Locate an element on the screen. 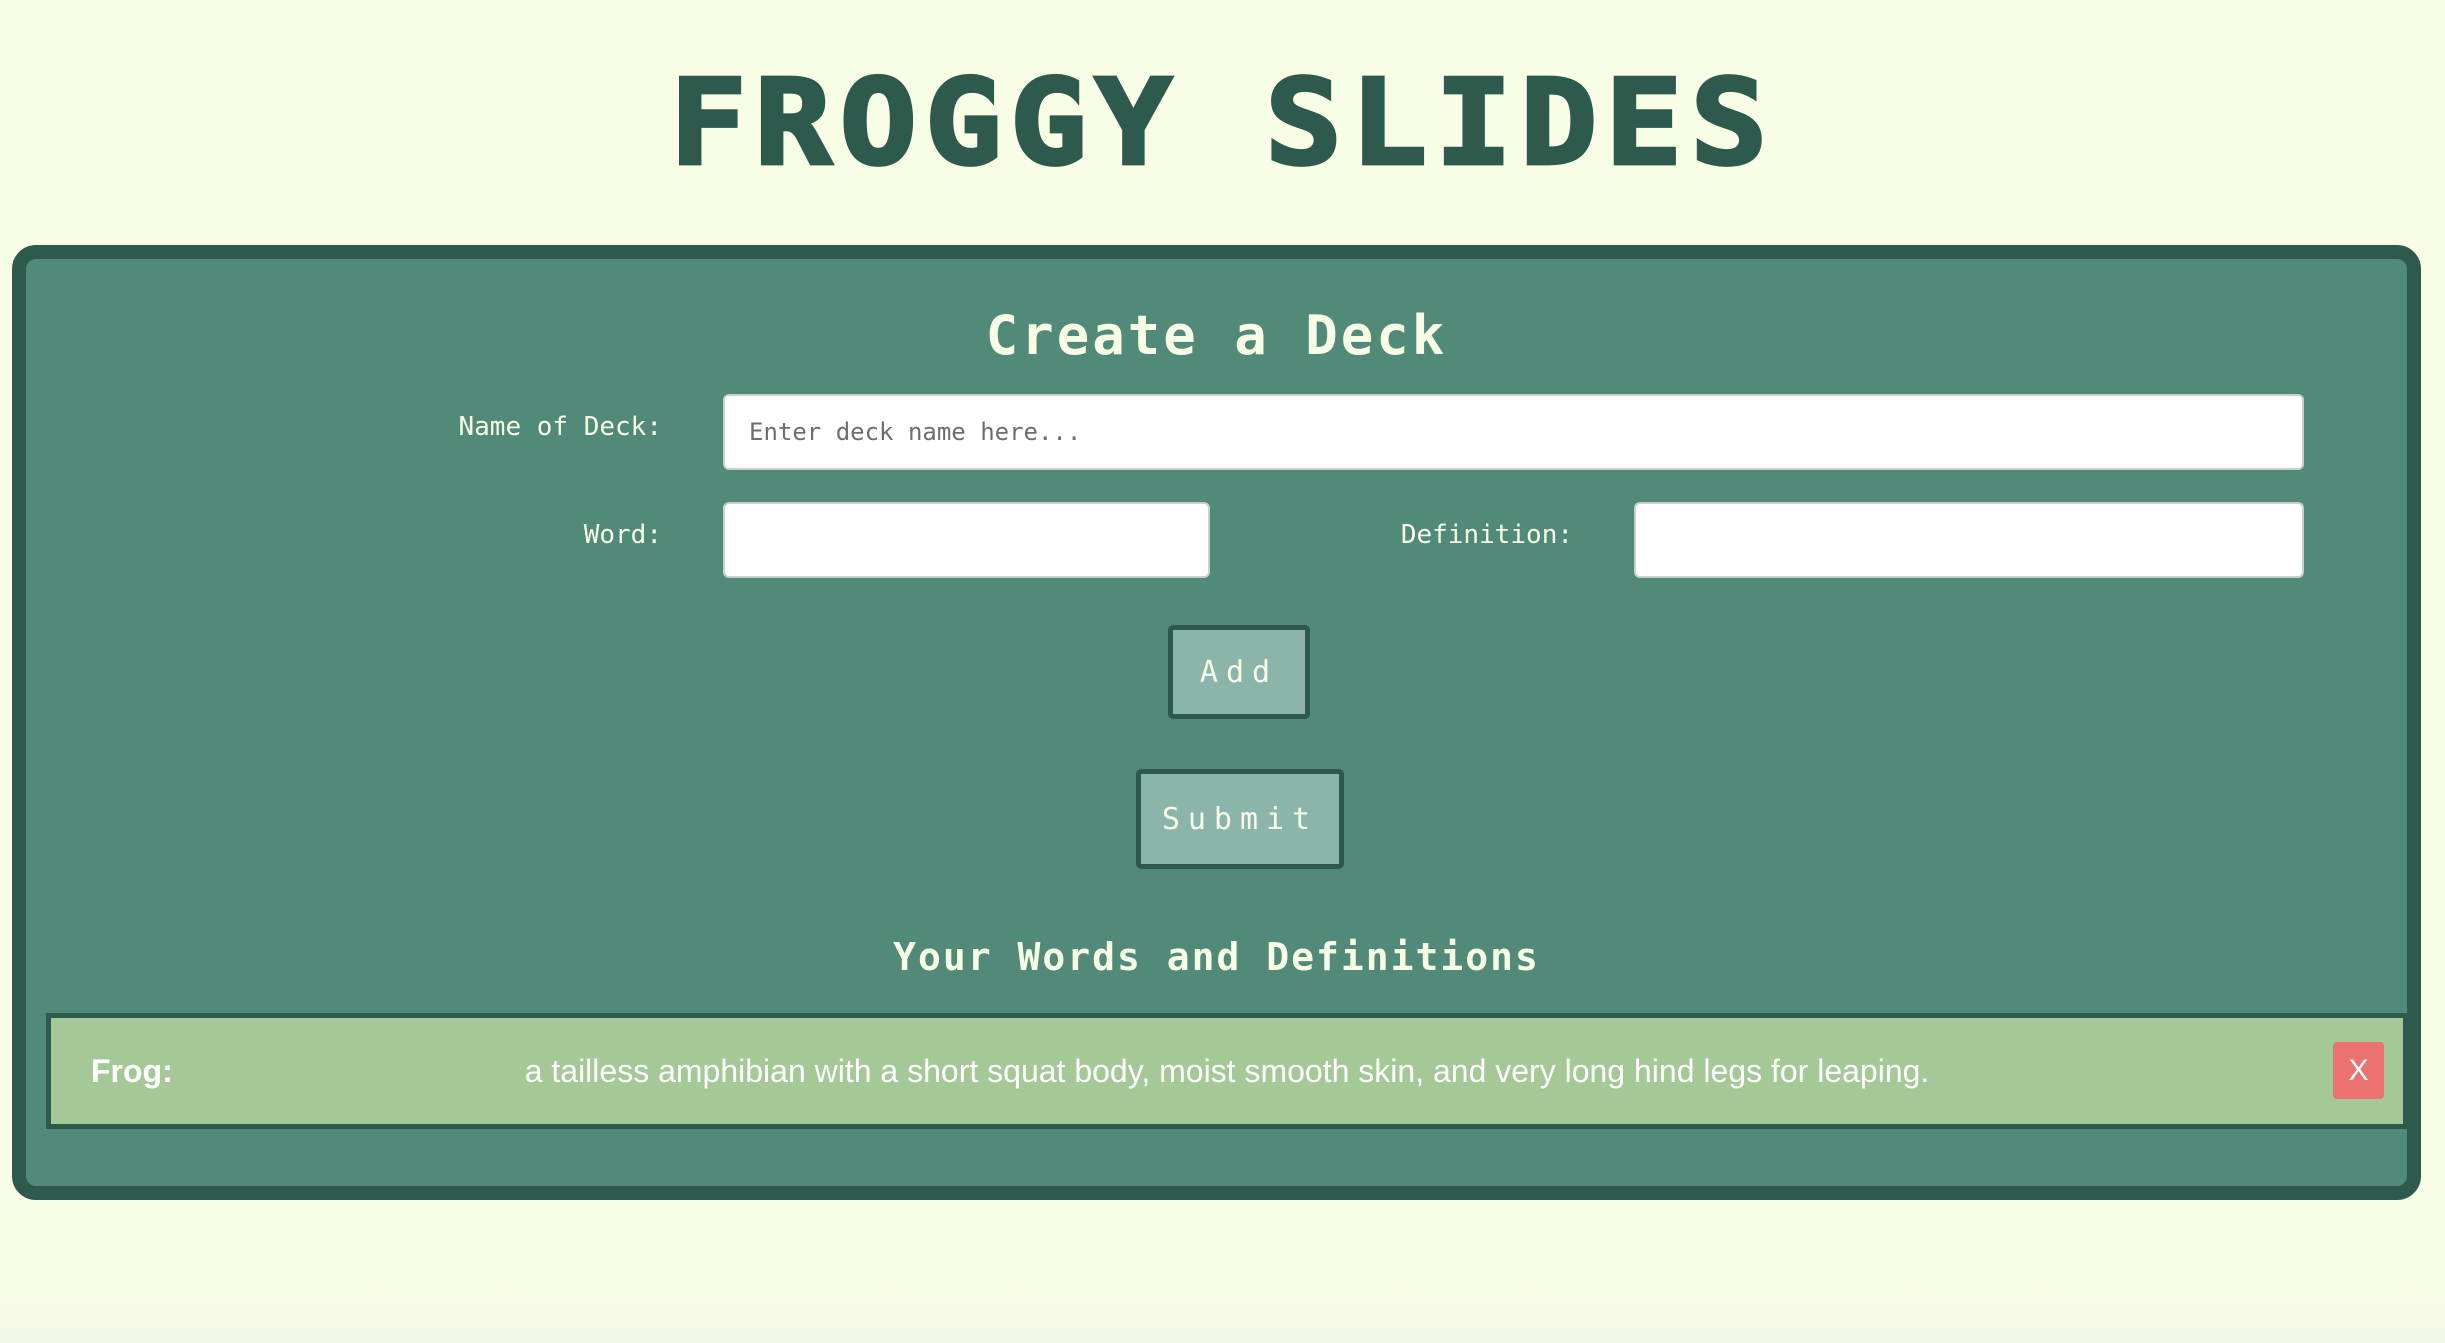 The height and width of the screenshot is (1343, 2445). delete-word-button: X is located at coordinates (2358, 1070).